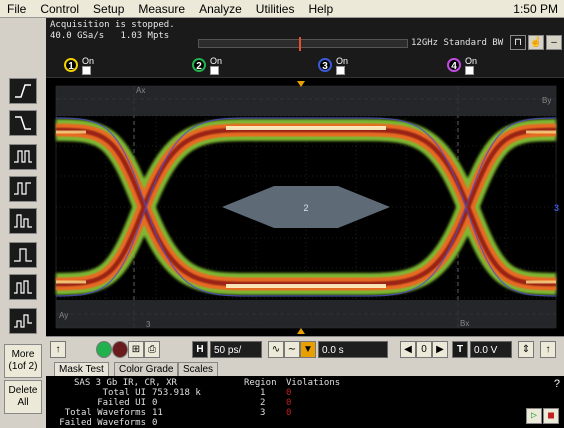 This screenshot has width=564, height=428. What do you see at coordinates (125, 383) in the screenshot?
I see `mask-standard: SAS 3 Gb IR, CR, XR` at bounding box center [125, 383].